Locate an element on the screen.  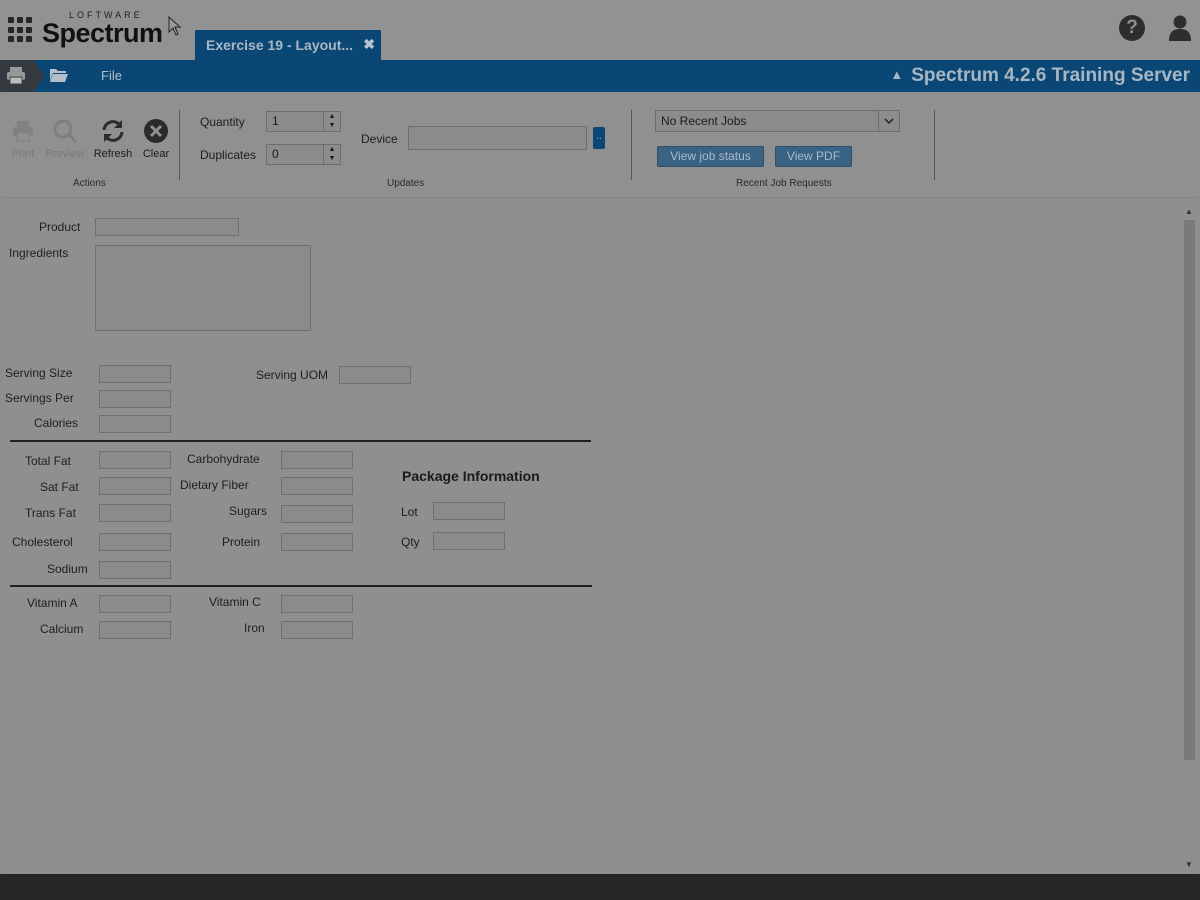
device-input is located at coordinates (497, 138).